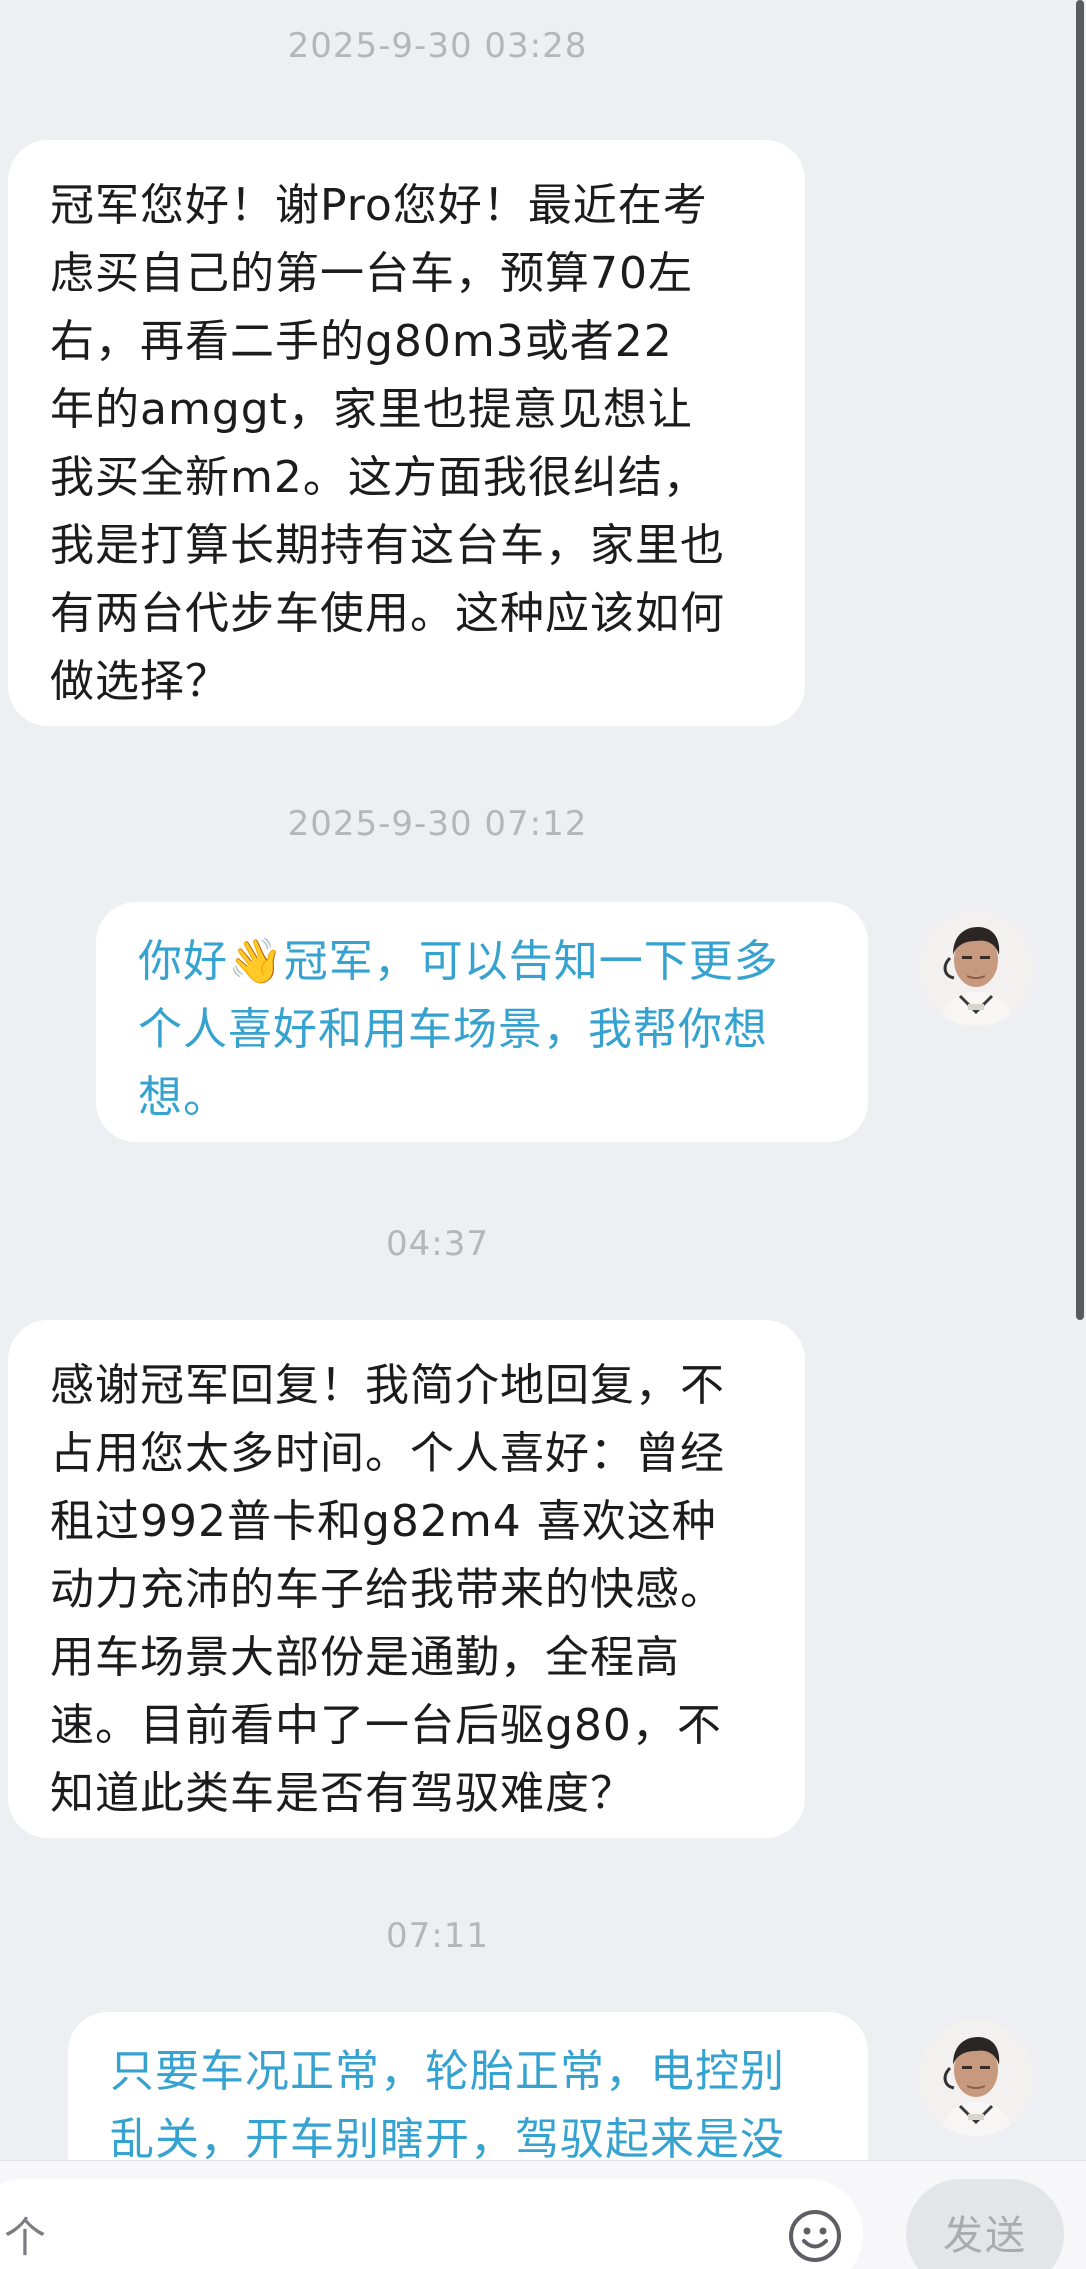 Image resolution: width=1086 pixels, height=2269 pixels. I want to click on message-text-line: 你好👋冠军，可以告知一下更多, so click(458, 961).